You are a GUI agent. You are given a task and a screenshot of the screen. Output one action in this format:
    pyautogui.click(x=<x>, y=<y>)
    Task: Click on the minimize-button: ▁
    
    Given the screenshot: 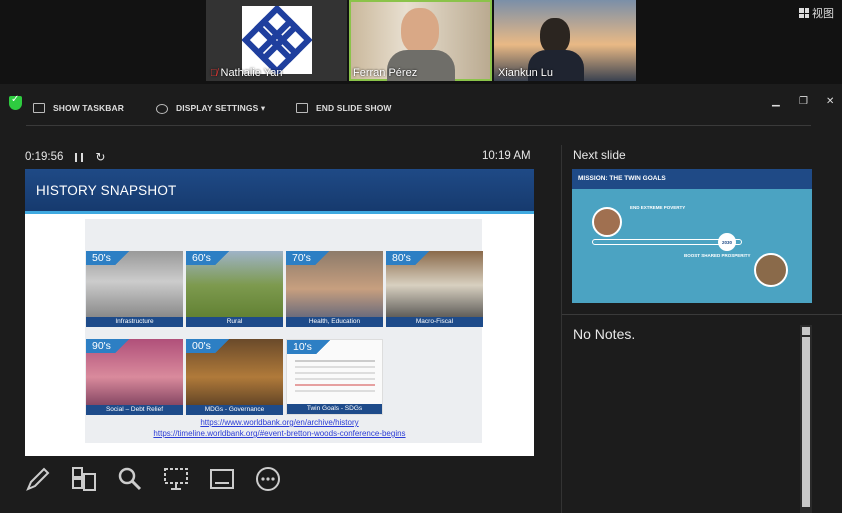 What is the action you would take?
    pyautogui.click(x=776, y=101)
    